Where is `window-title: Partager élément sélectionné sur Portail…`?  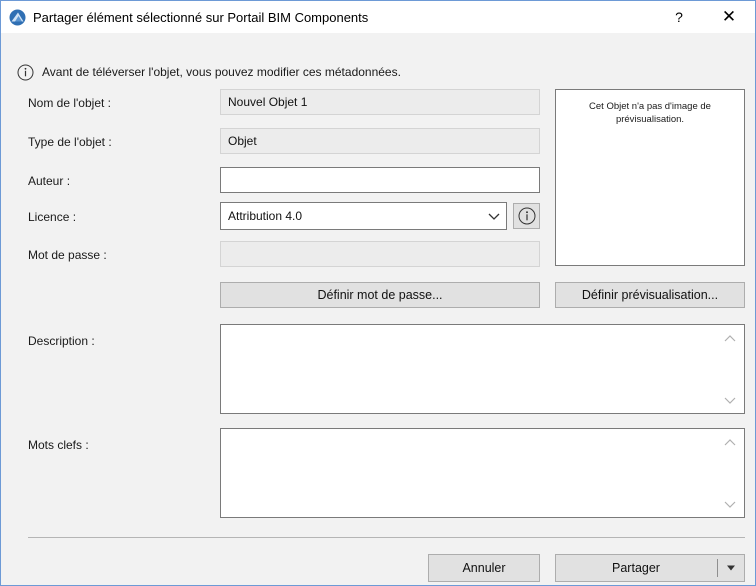 window-title: Partager élément sélectionné sur Portail… is located at coordinates (201, 17).